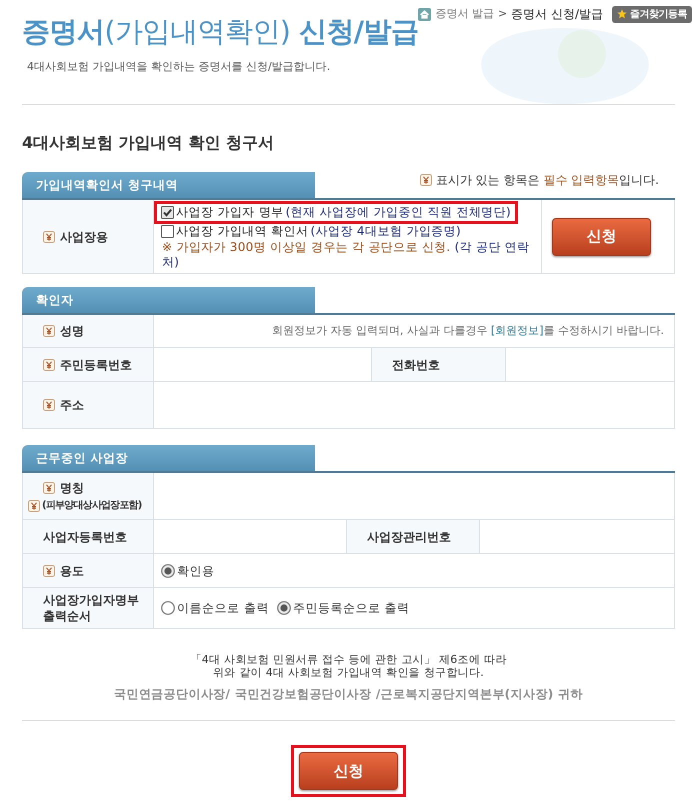  I want to click on field-label: 성명, so click(72, 331).